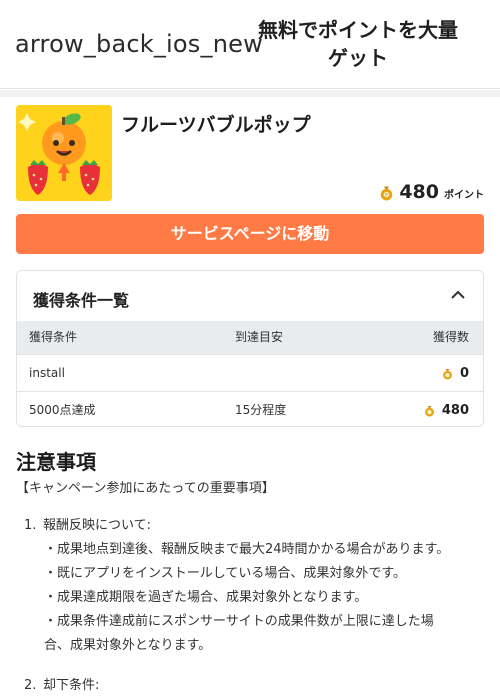 This screenshot has width=500, height=700. I want to click on notes-item: 1. 報酬反映について:, so click(254, 526).